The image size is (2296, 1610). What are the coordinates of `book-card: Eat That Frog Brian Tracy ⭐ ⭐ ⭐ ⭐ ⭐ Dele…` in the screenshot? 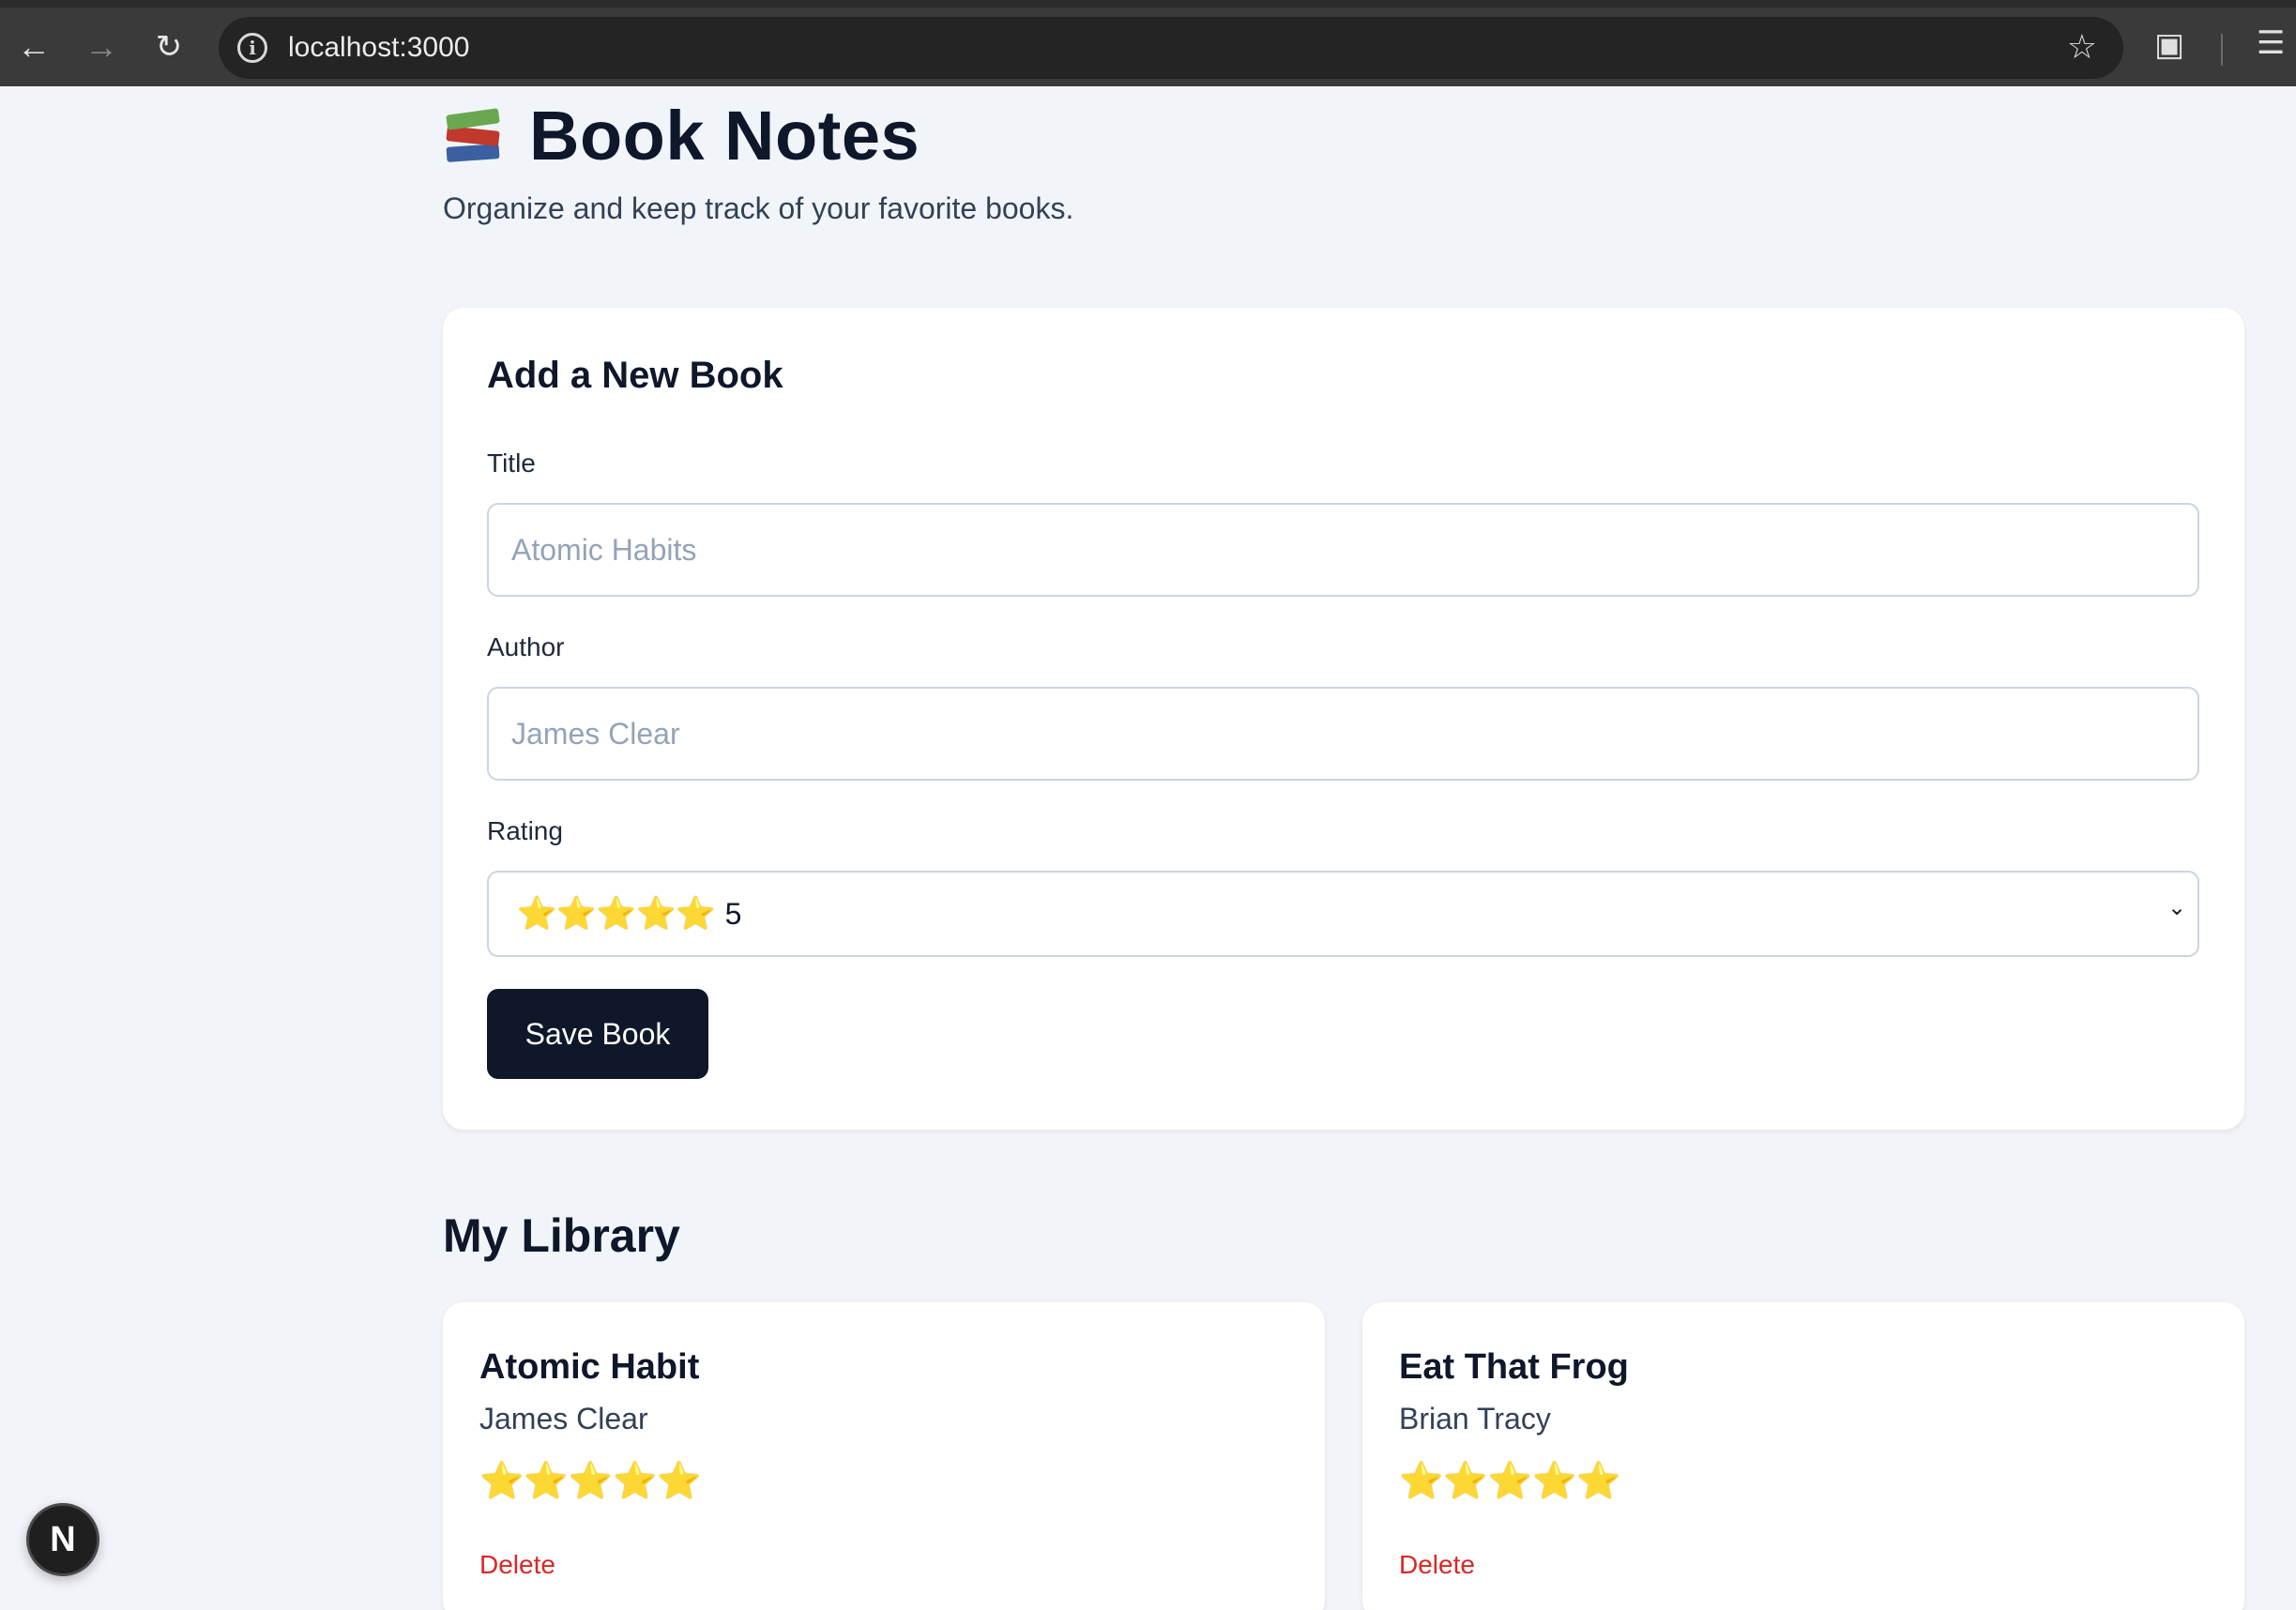 It's located at (1803, 1456).